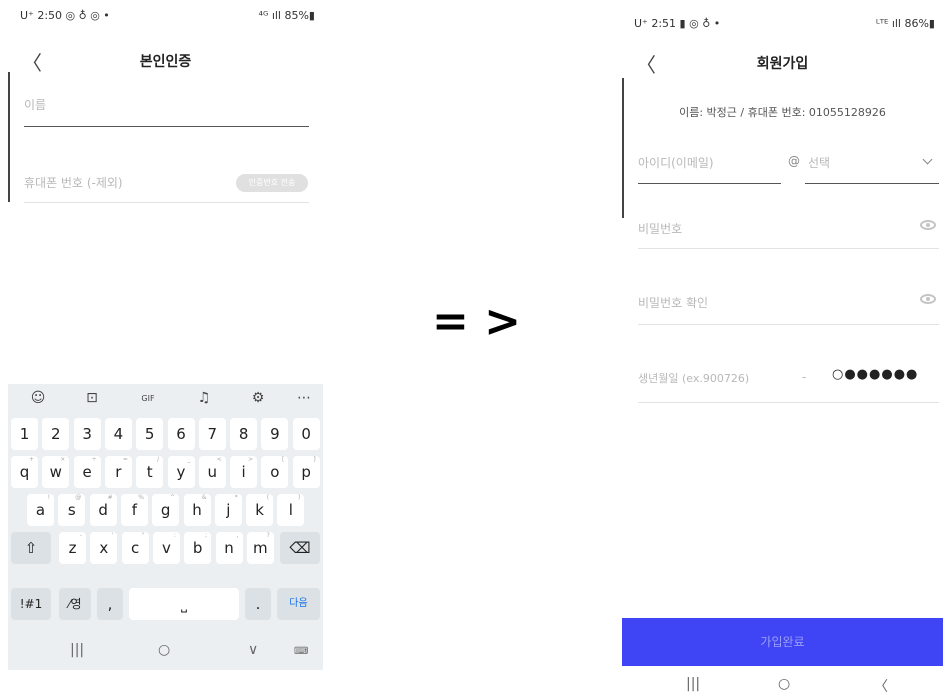 Image resolution: width=943 pixels, height=700 pixels. What do you see at coordinates (260, 548) in the screenshot?
I see `key-m: m?` at bounding box center [260, 548].